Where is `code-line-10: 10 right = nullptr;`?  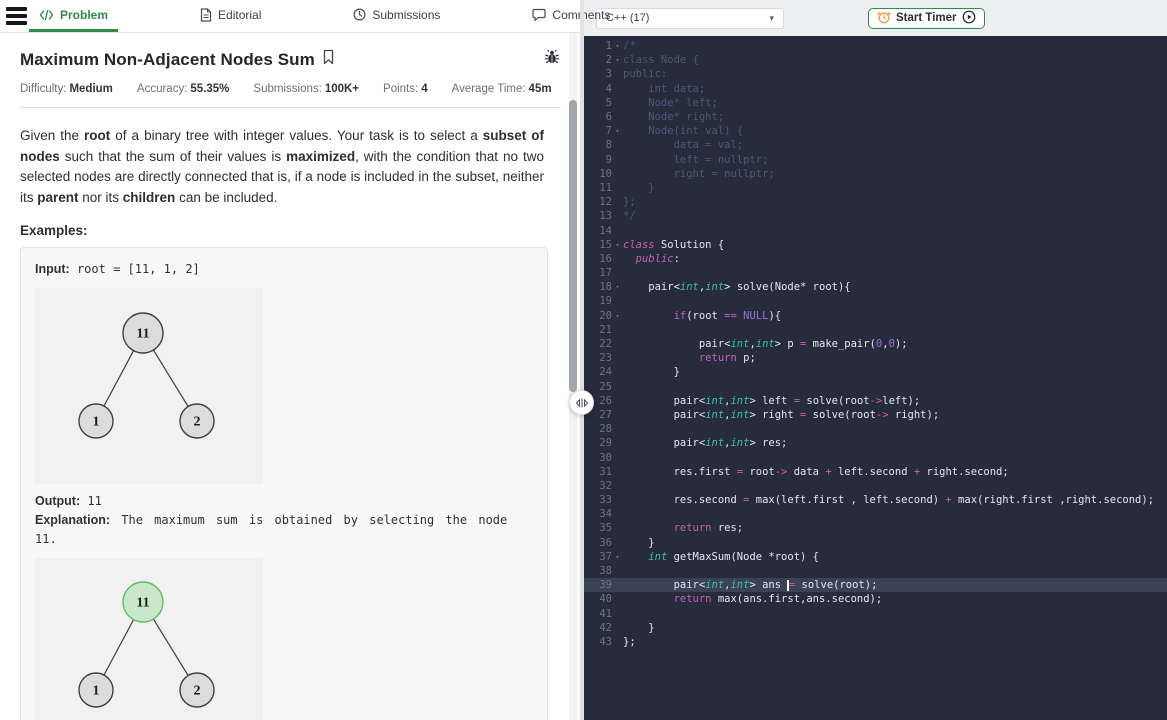
code-line-10: 10 right = nullptr; is located at coordinates (875, 174).